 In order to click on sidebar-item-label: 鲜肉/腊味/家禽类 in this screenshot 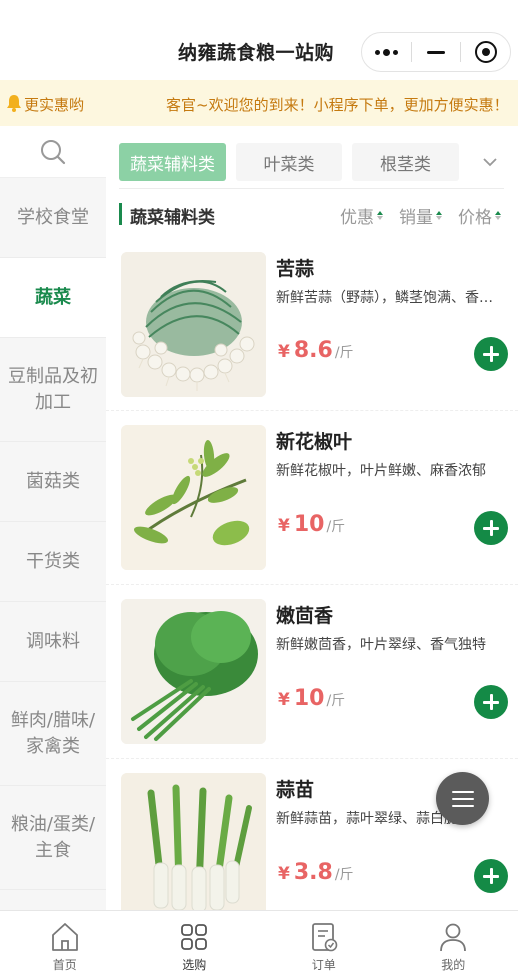, I will do `click(53, 733)`.